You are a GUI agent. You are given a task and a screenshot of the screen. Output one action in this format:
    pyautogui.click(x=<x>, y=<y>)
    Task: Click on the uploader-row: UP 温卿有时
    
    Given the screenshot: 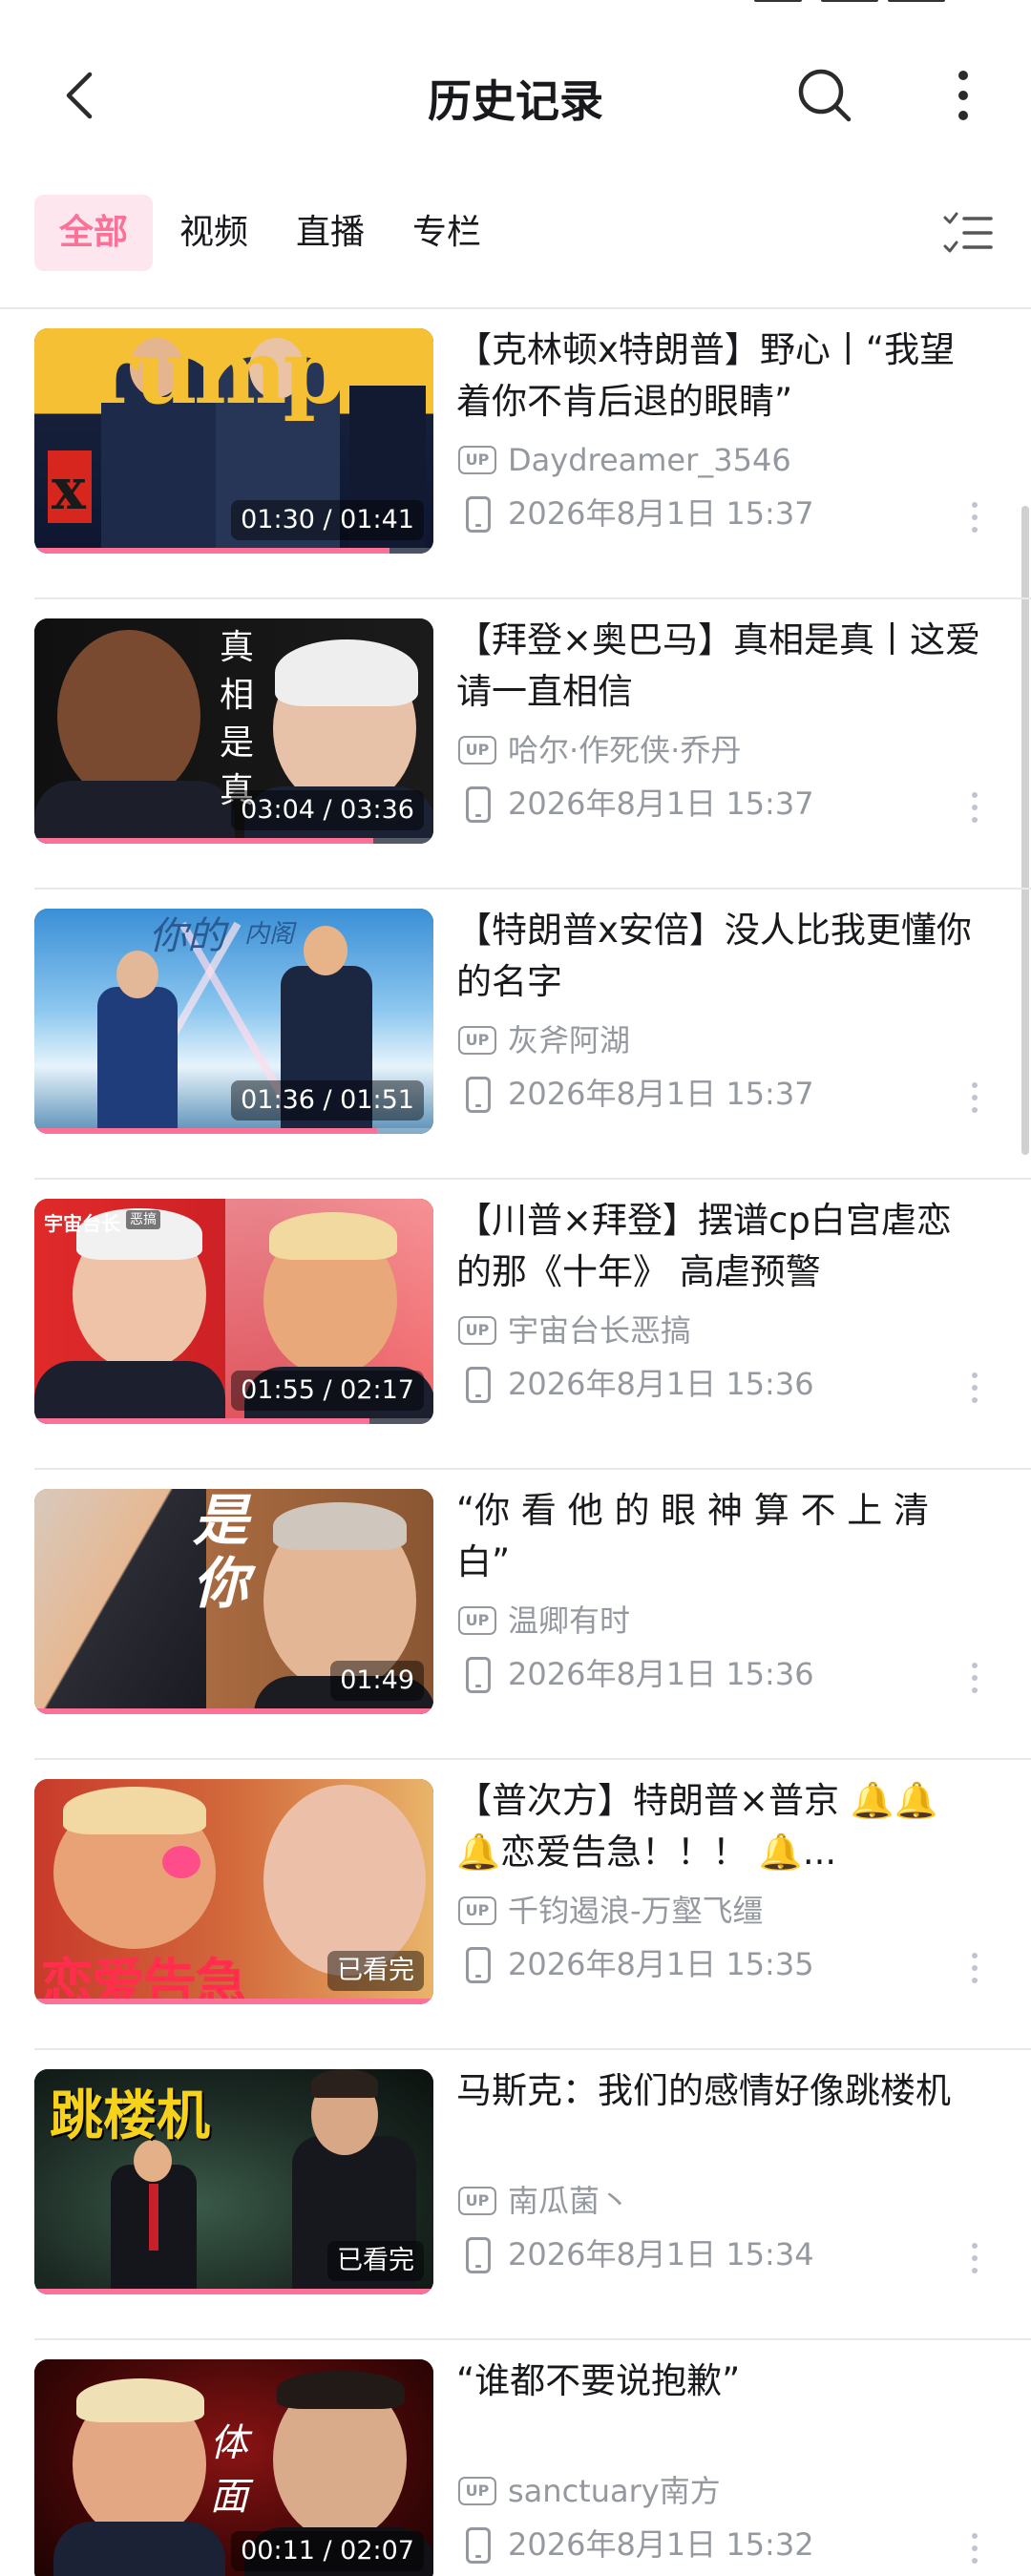 What is the action you would take?
    pyautogui.click(x=725, y=1621)
    